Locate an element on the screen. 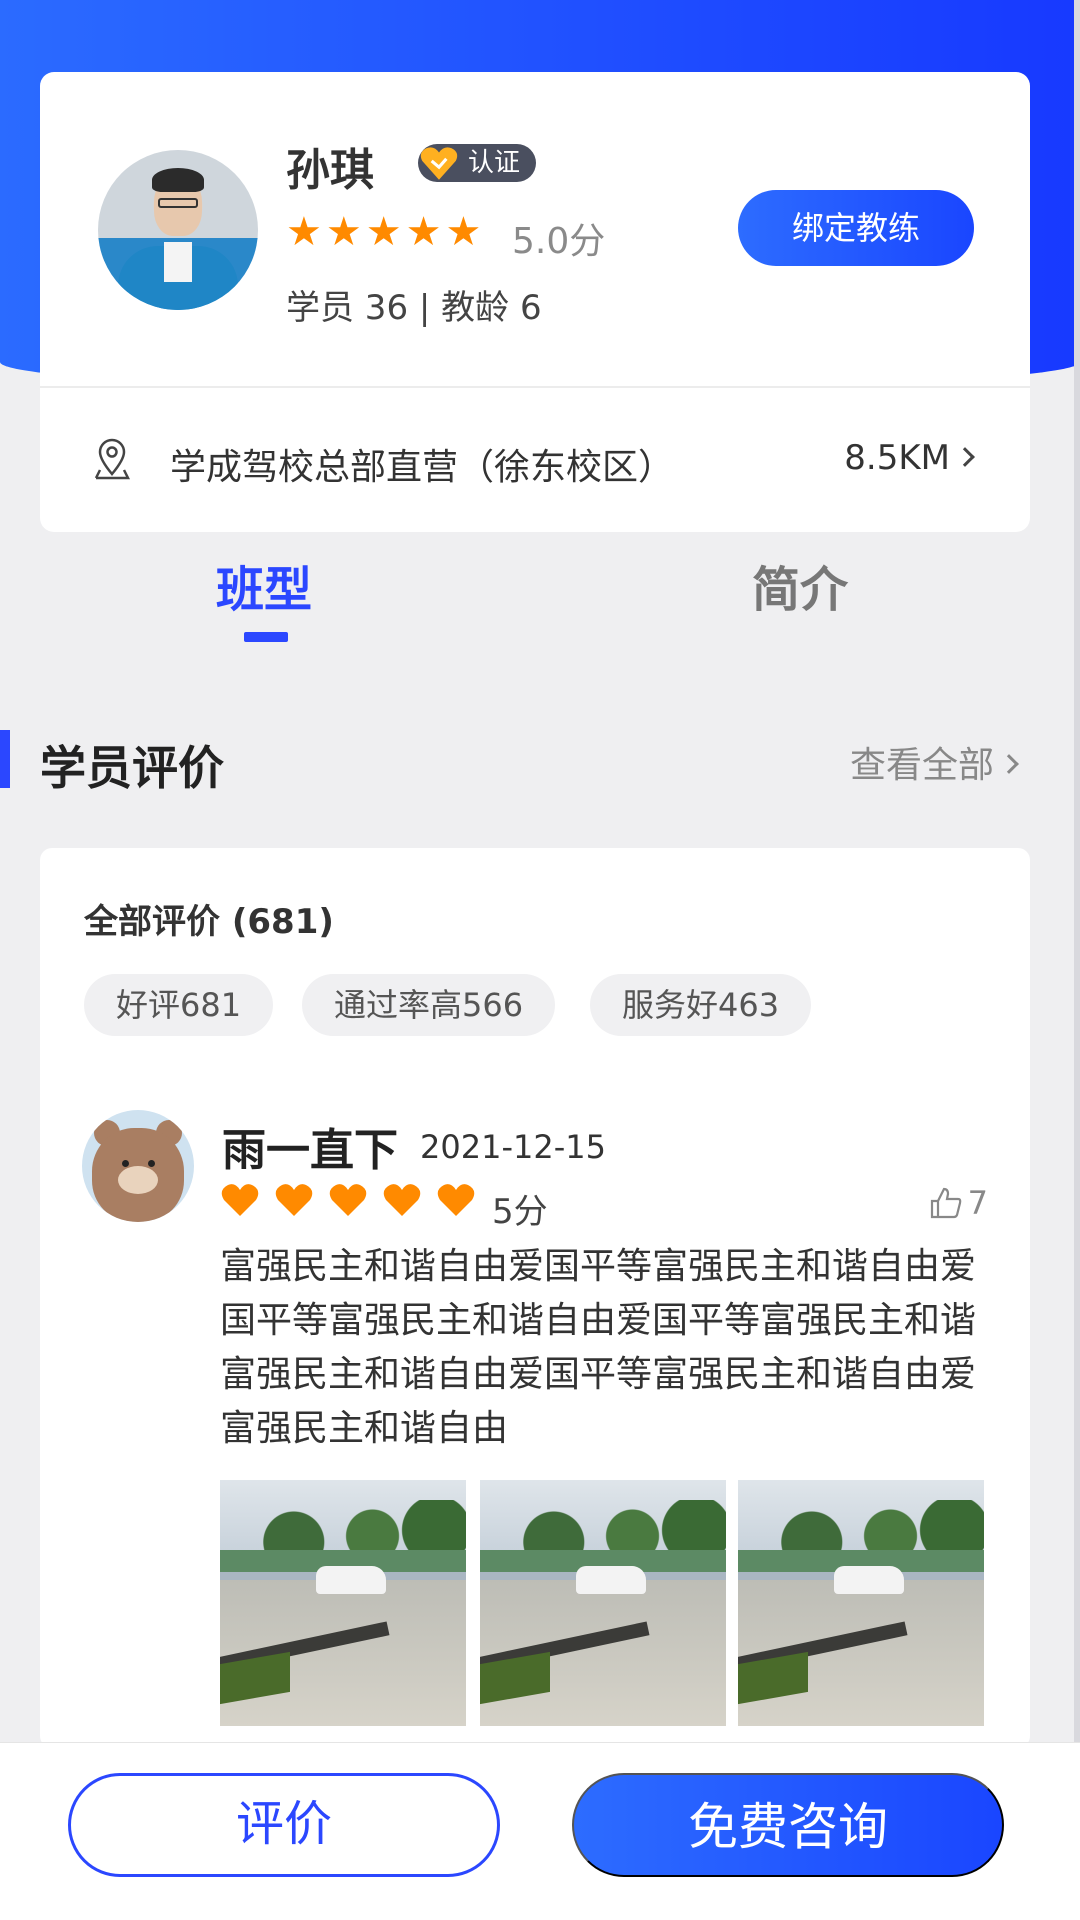 This screenshot has width=1080, height=1920. reviewer-avatar is located at coordinates (138, 1166).